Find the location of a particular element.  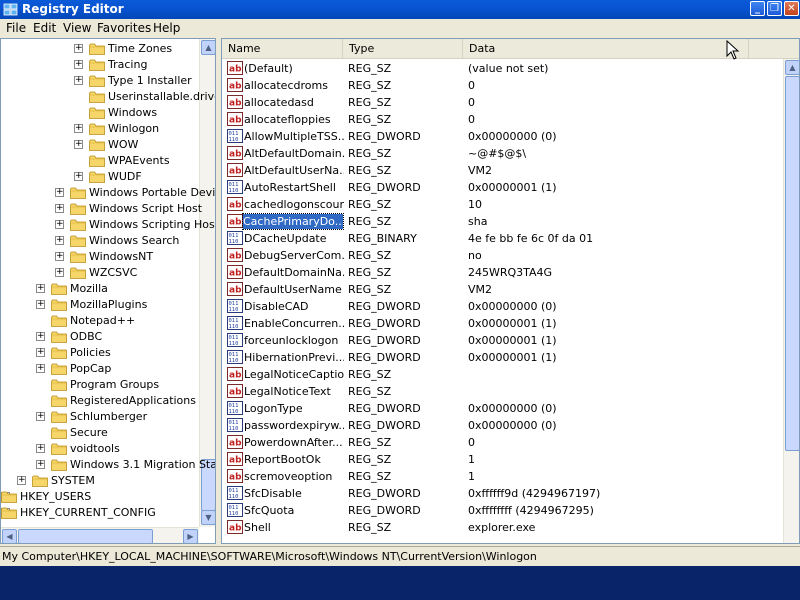

value-row: ab DebugServerCom... REG_SZ no is located at coordinates (502, 255).